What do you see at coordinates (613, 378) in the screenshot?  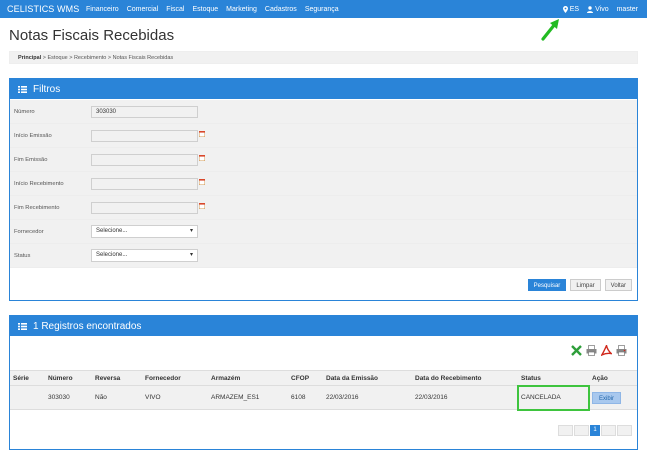 I see `col-acao: Ação` at bounding box center [613, 378].